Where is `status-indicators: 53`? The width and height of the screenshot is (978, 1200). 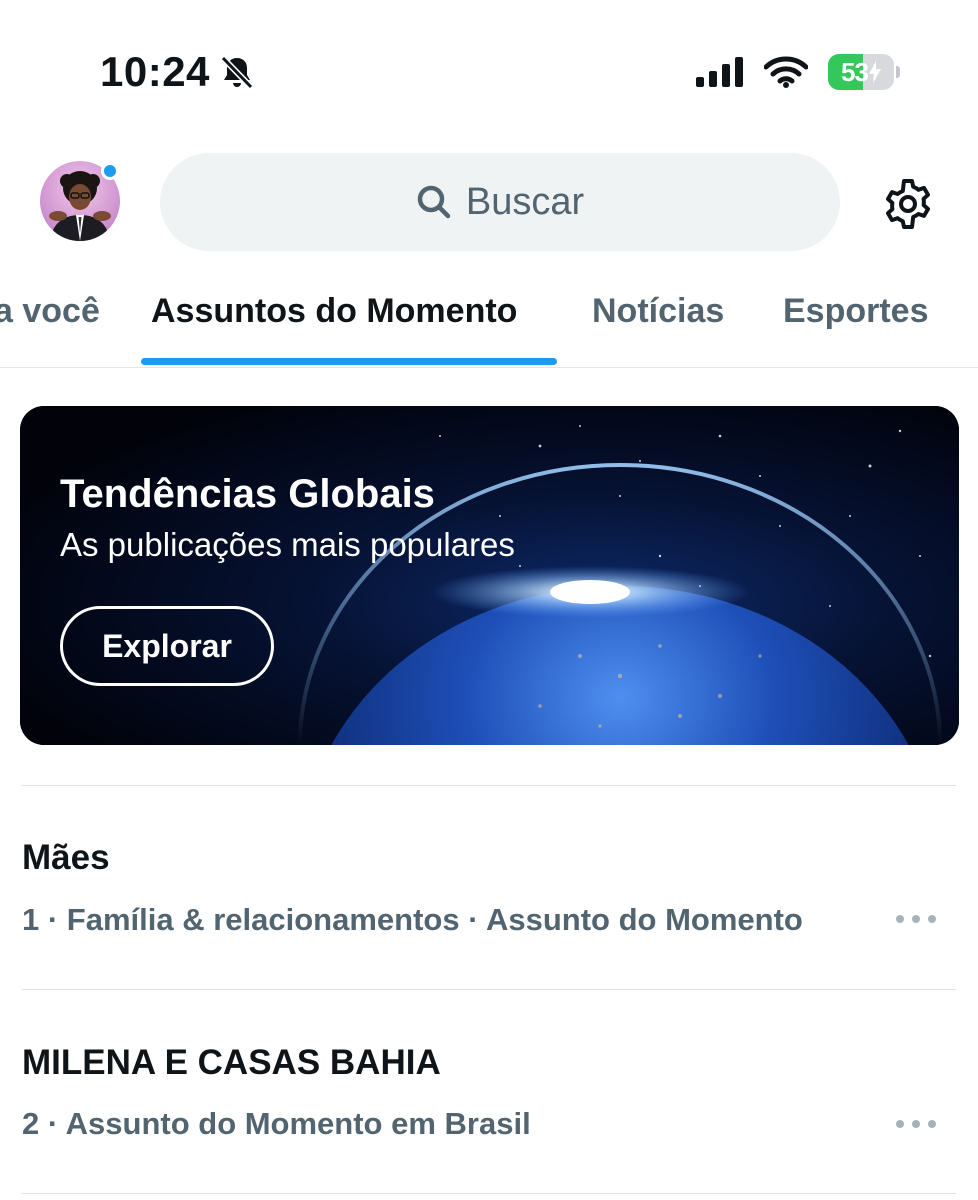 status-indicators: 53 is located at coordinates (798, 72).